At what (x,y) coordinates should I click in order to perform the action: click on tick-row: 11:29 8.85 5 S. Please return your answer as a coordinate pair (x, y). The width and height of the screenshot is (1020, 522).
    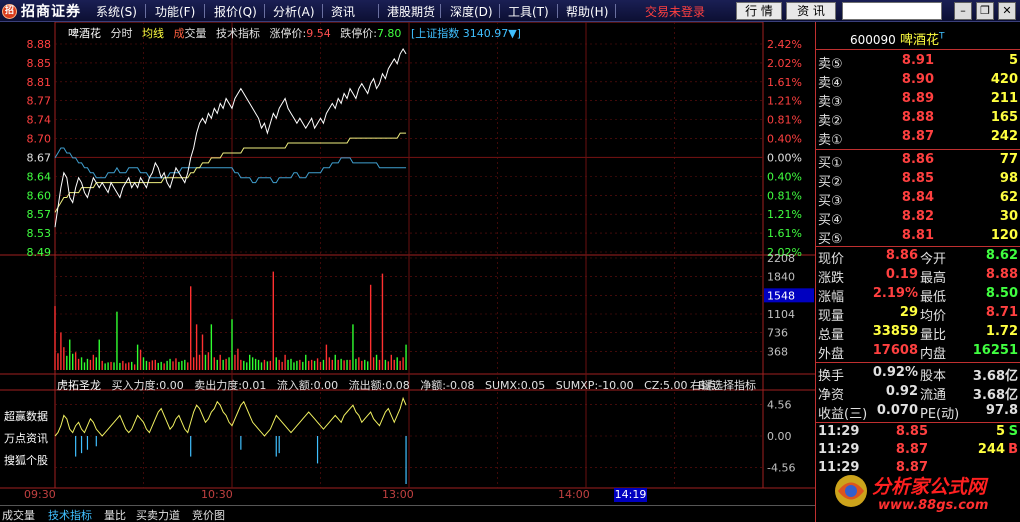
    Looking at the image, I should click on (918, 433).